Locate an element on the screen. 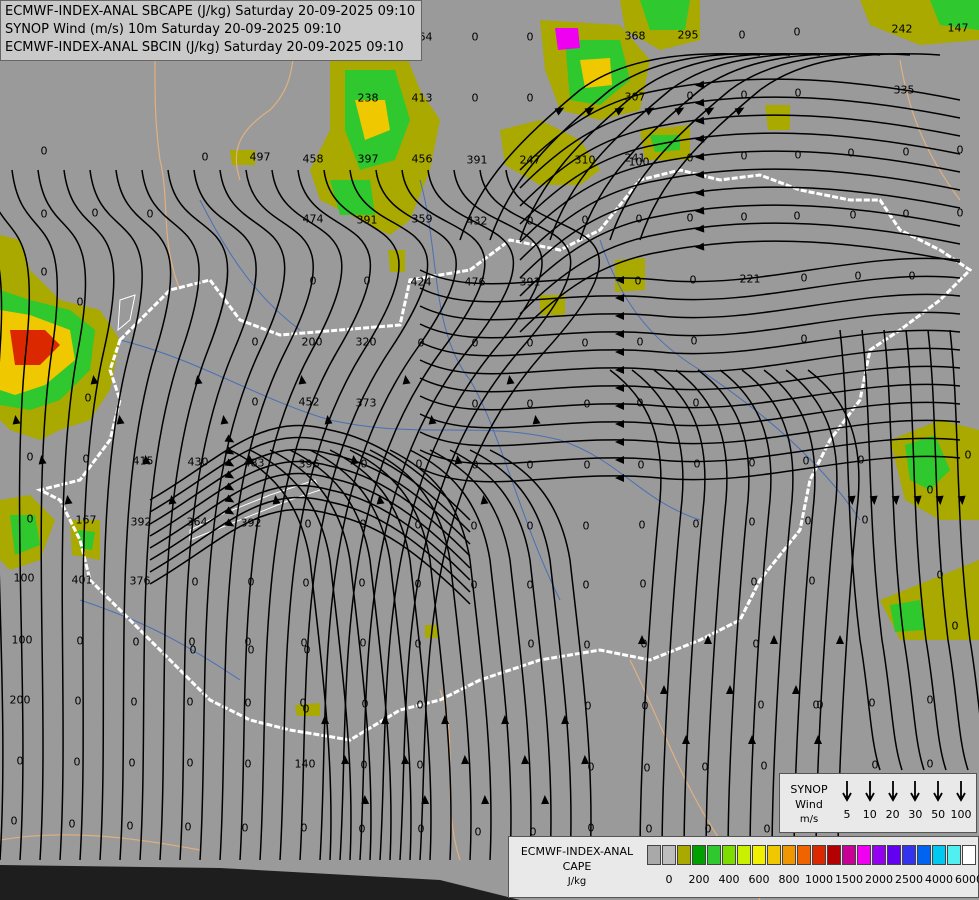 The width and height of the screenshot is (979, 900). cape-scale-label: 800 is located at coordinates (789, 879).